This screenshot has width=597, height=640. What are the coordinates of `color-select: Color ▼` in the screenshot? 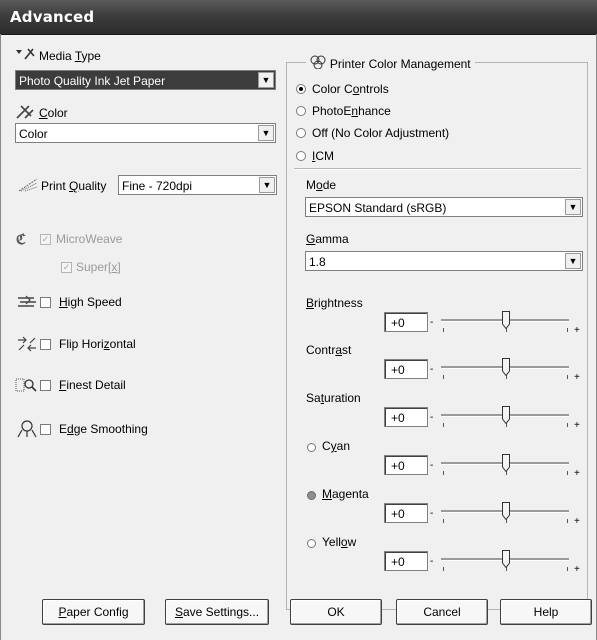 It's located at (145, 133).